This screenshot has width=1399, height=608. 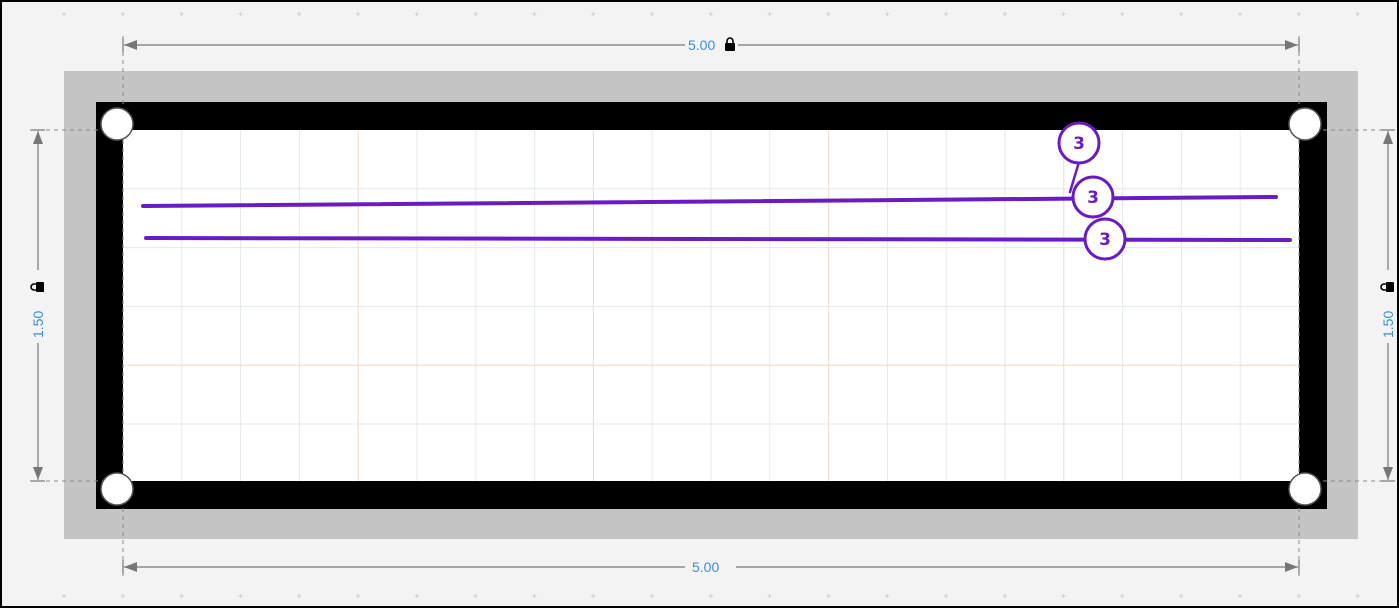 I want to click on dimension-bottom-label: 5.00, so click(x=705, y=567).